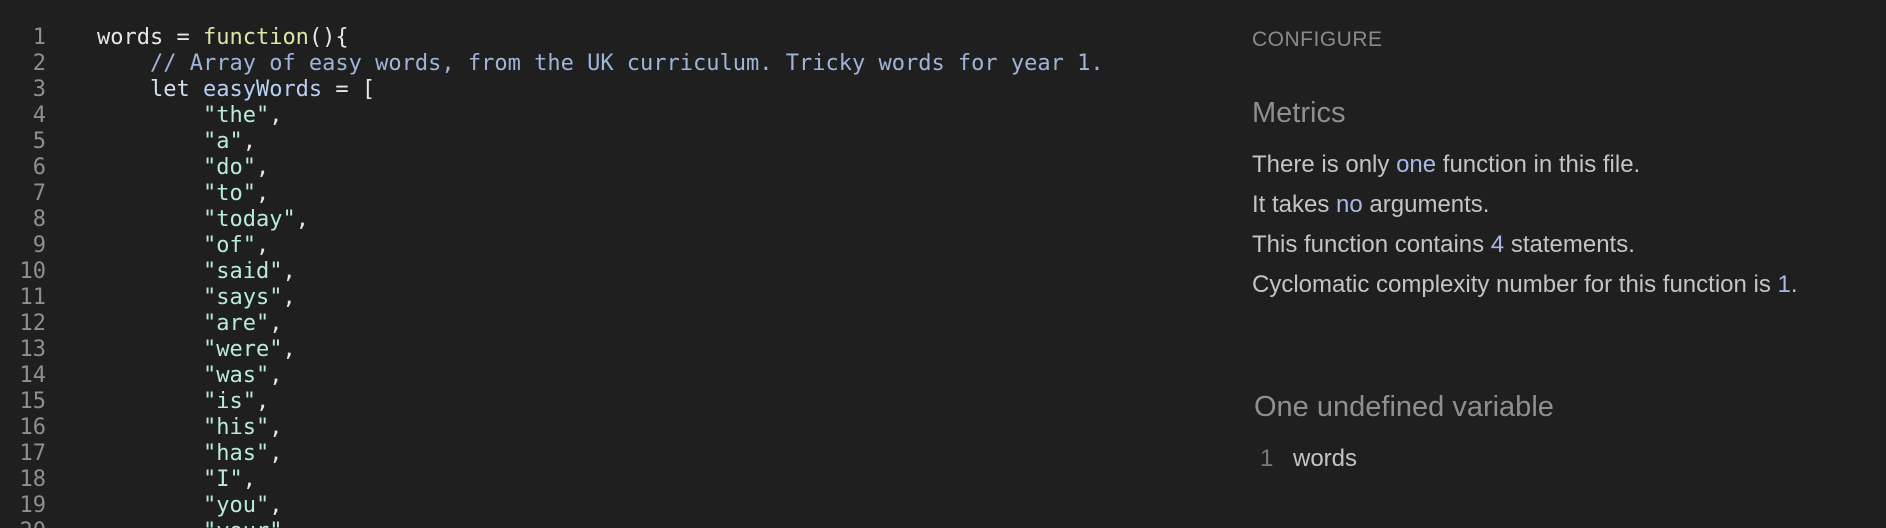  I want to click on code-text: "is",, so click(183, 402).